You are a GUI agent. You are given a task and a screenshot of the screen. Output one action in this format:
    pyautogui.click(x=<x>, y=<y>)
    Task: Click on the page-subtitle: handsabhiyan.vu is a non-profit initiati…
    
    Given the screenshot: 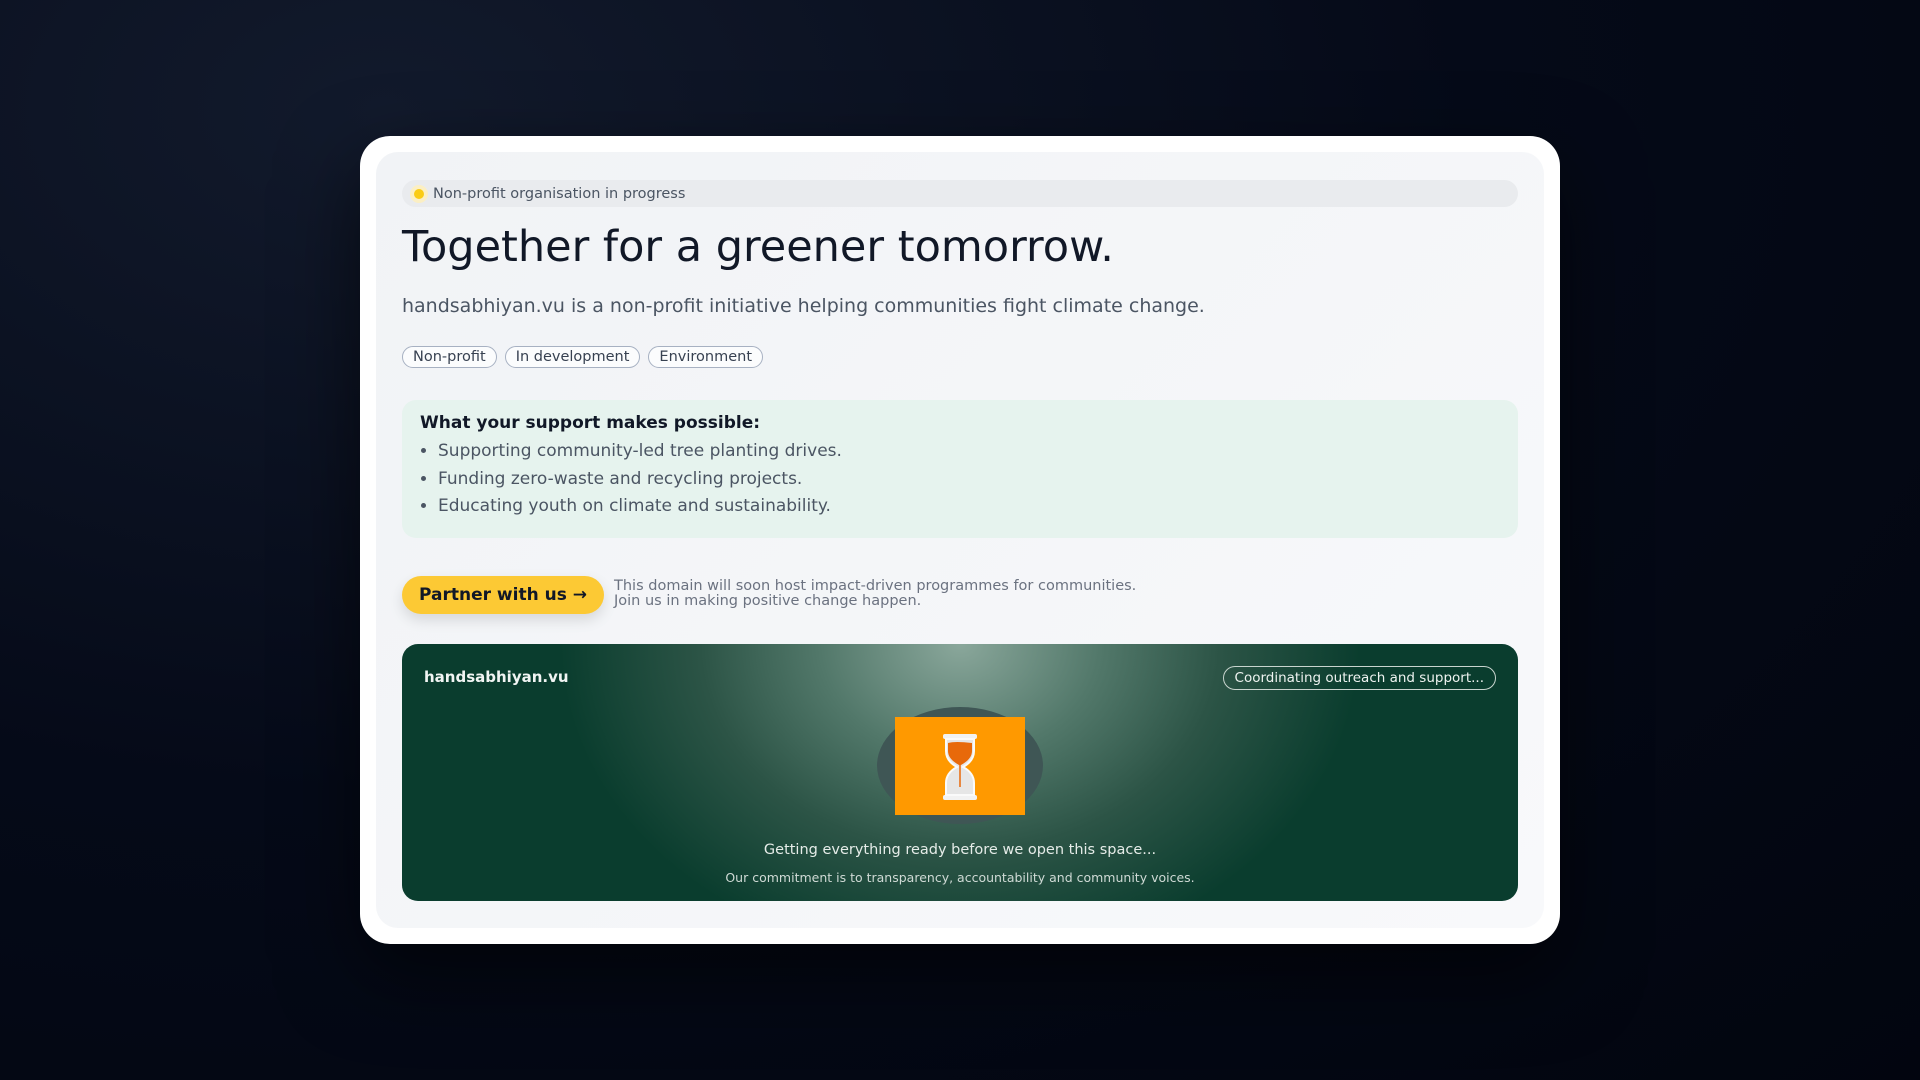 What is the action you would take?
    pyautogui.click(x=803, y=306)
    